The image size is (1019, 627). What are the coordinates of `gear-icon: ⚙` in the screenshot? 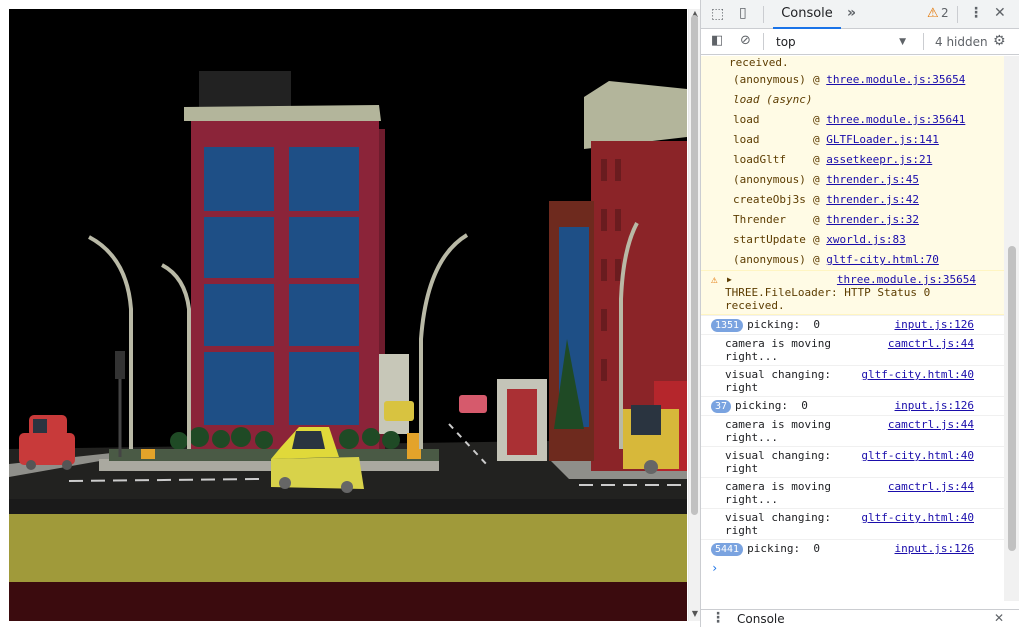 It's located at (999, 41).